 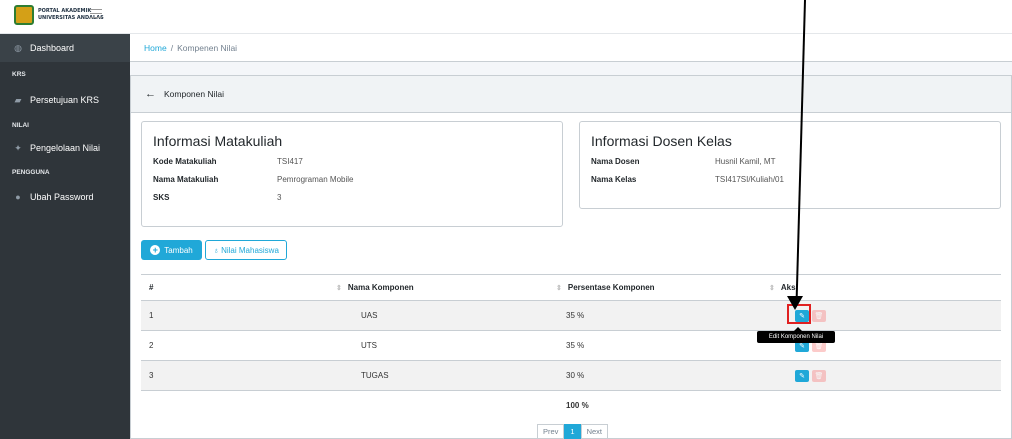 I want to click on plus-circle-icon: +, so click(x=155, y=250).